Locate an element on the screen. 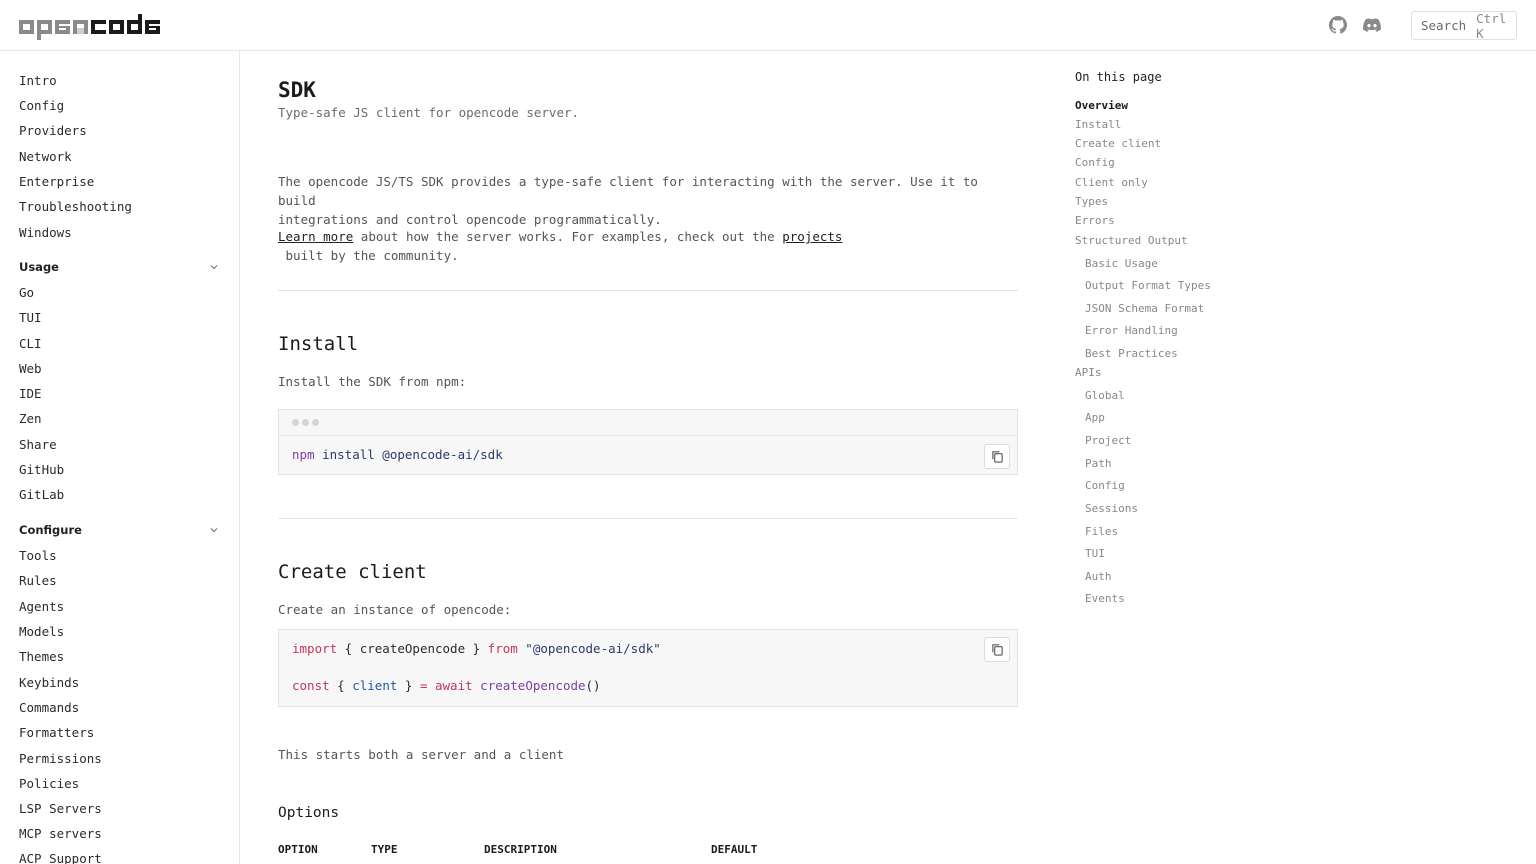 Image resolution: width=1536 pixels, height=864 pixels. table-header-option: OPTION is located at coordinates (298, 849).